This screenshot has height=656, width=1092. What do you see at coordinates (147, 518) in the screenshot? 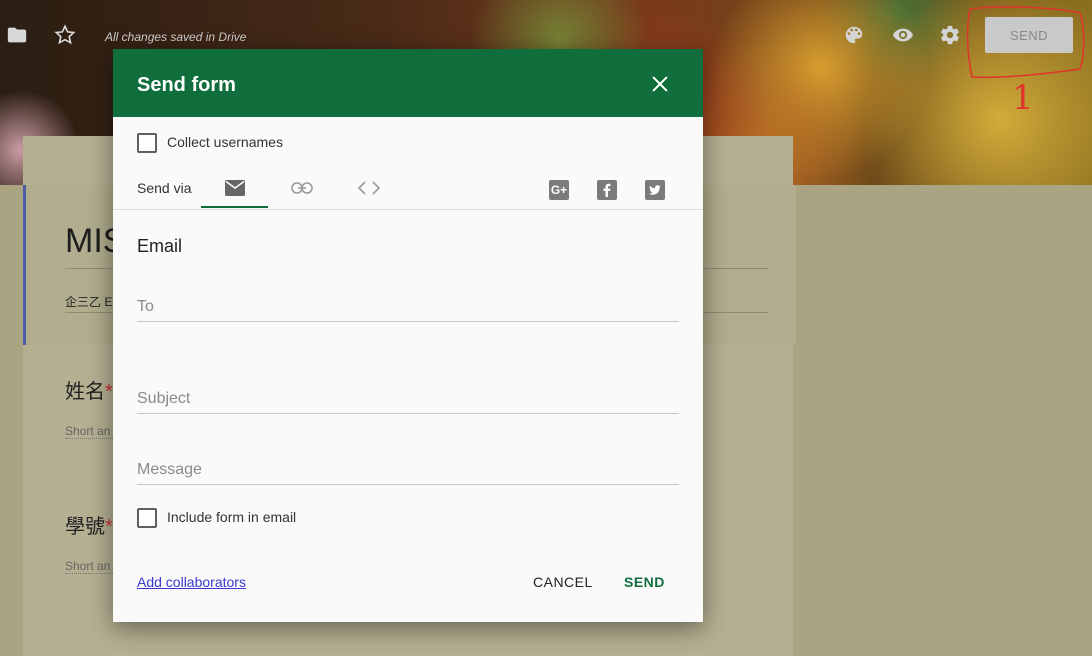
I see `include-form-checkbox` at bounding box center [147, 518].